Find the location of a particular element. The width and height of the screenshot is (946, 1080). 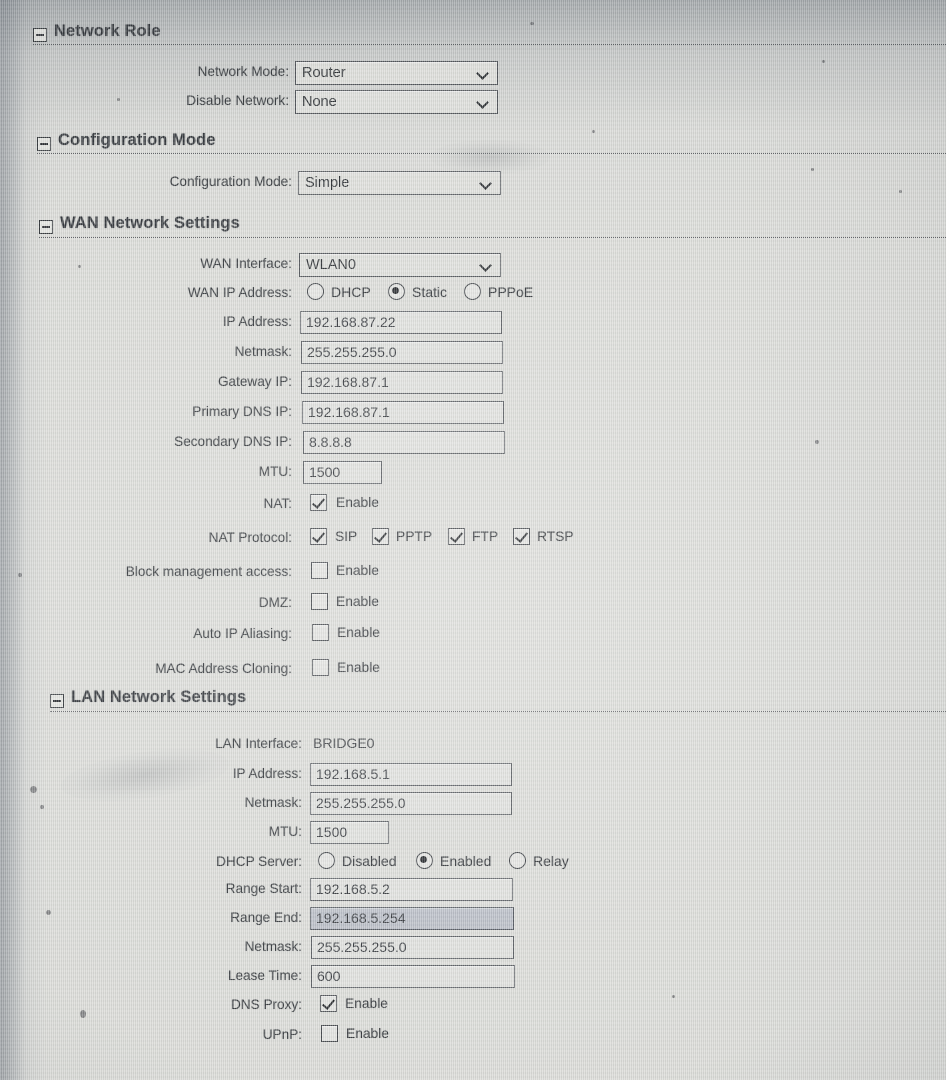

network-mode-value: Router is located at coordinates (324, 73).